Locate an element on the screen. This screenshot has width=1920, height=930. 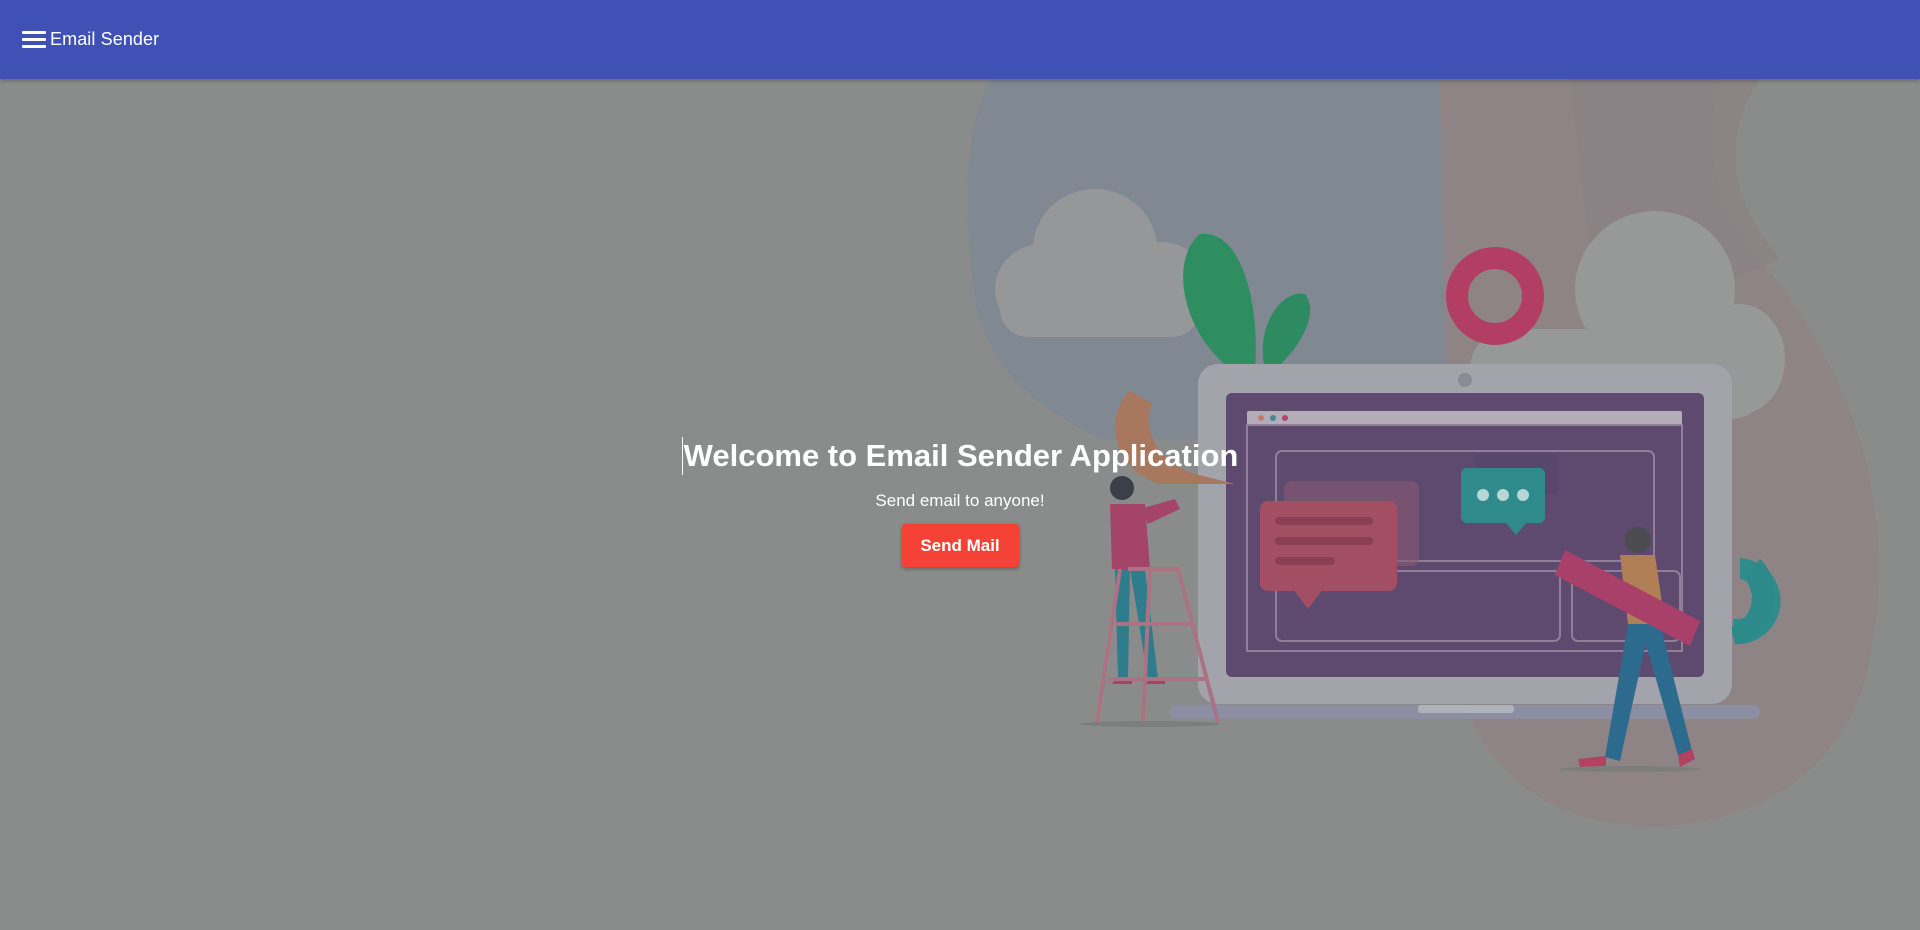
hamburger-menu-icon is located at coordinates (35, 40).